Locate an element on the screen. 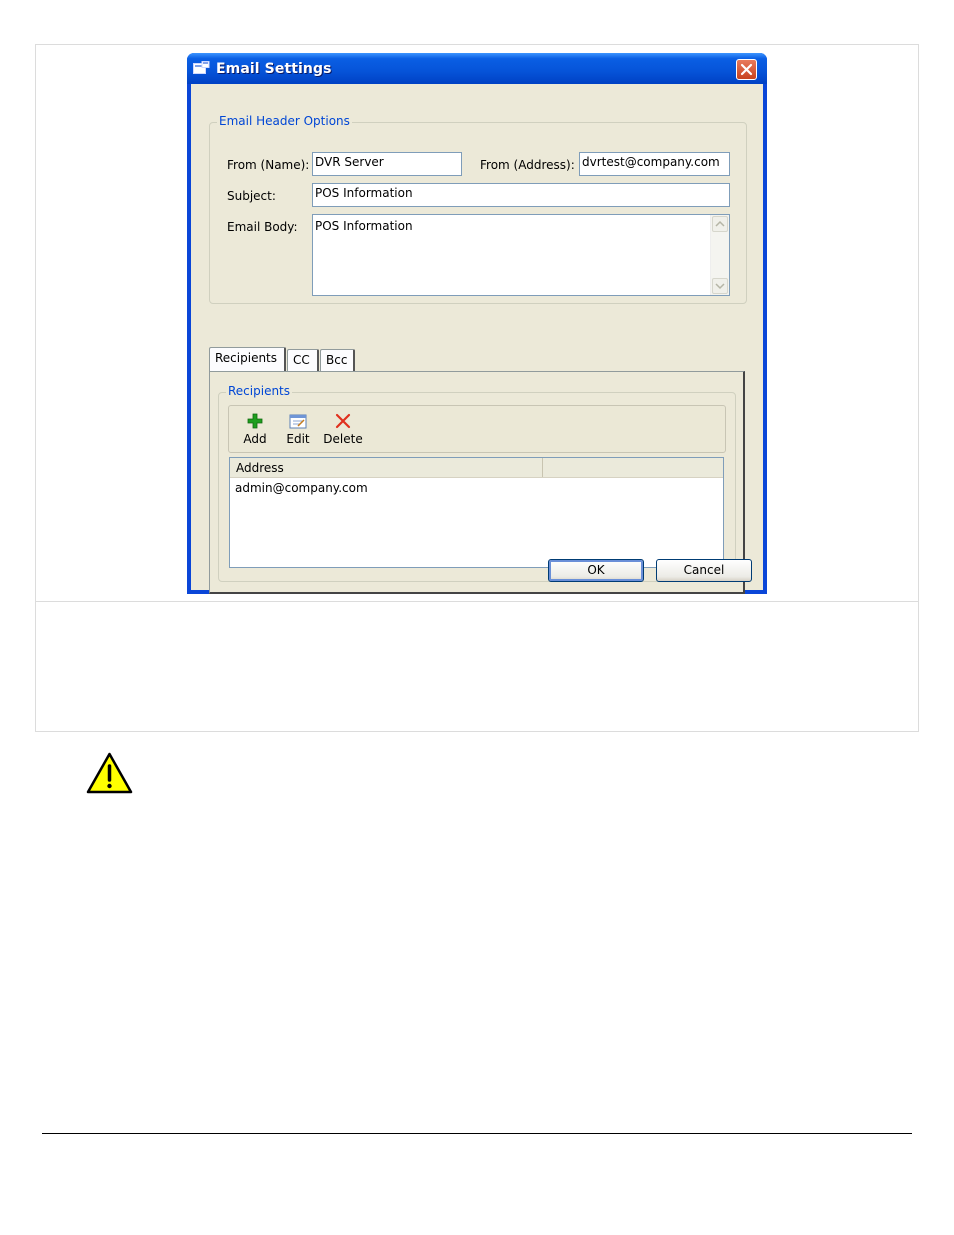 The width and height of the screenshot is (954, 1235). column-header-blank is located at coordinates (633, 467).